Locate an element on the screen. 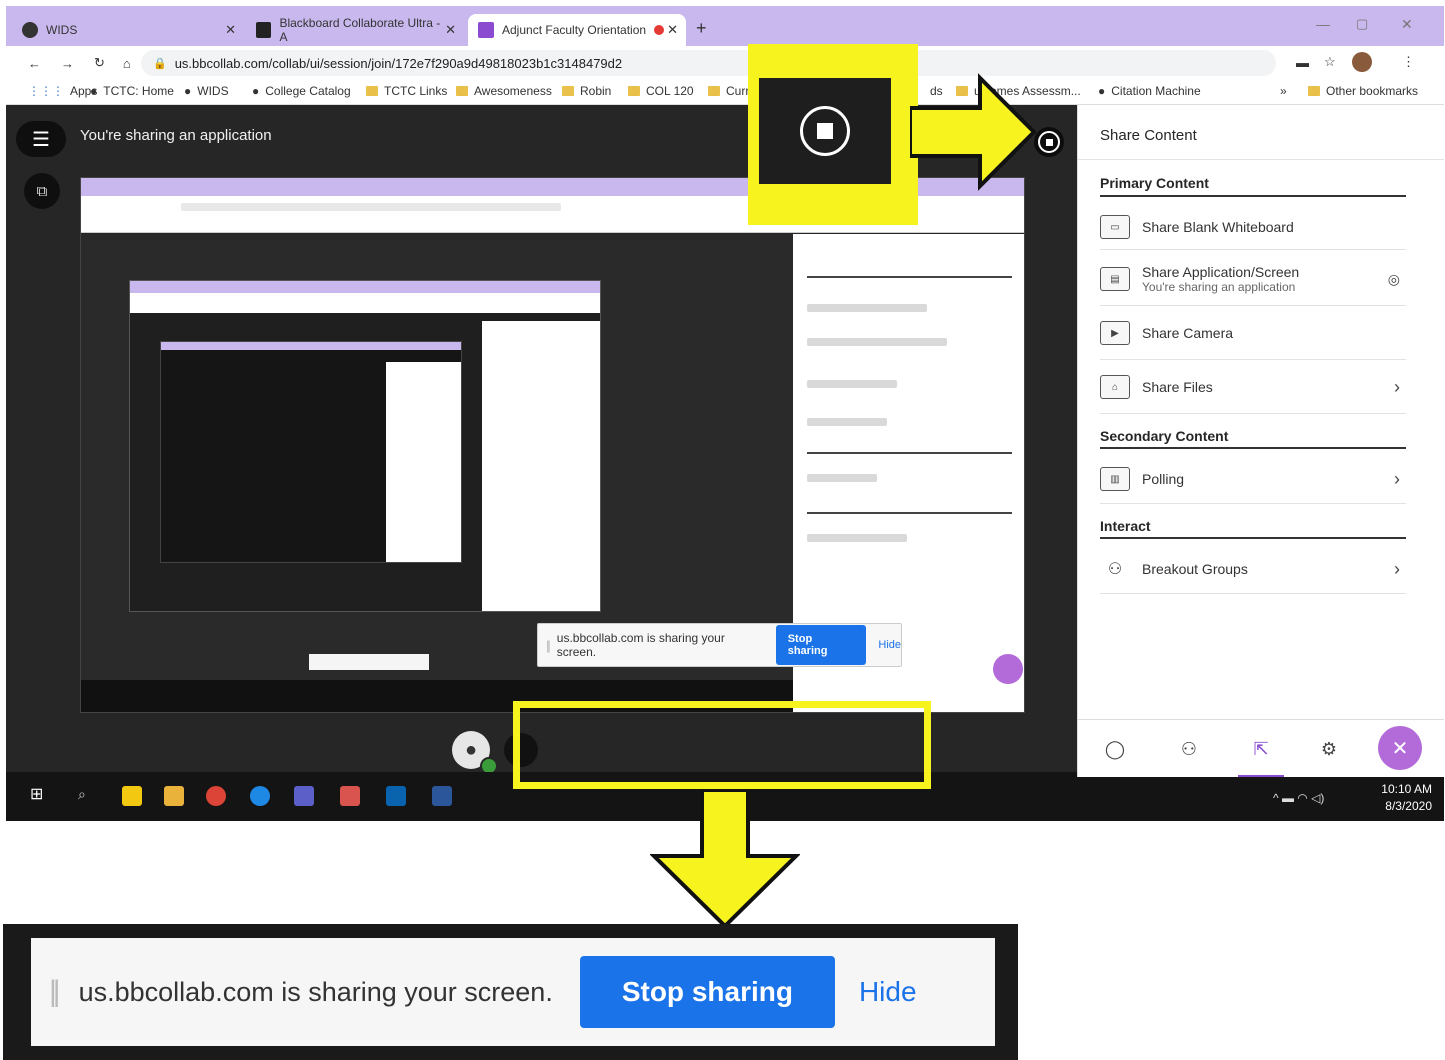 The width and height of the screenshot is (1445, 1060). panel-footer: ◯ ⚇ ⇱ ⚙ ✕ is located at coordinates (1261, 748).